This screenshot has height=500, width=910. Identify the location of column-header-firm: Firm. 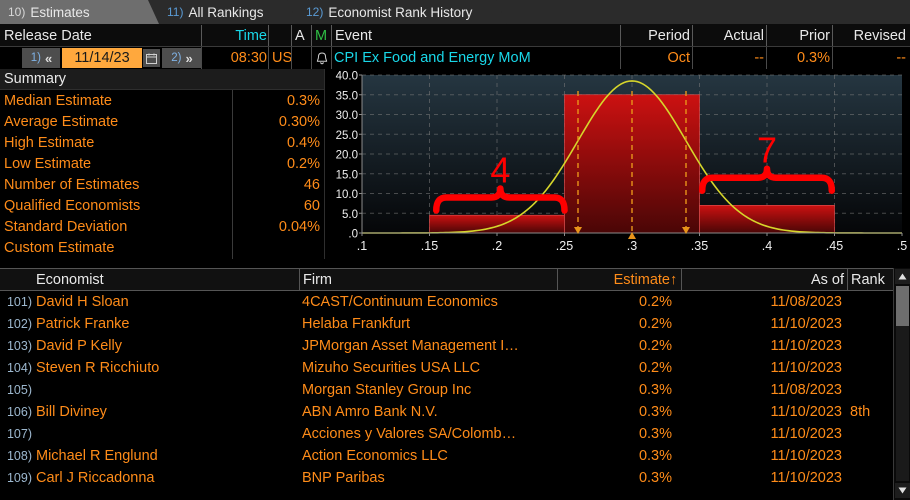
(317, 280).